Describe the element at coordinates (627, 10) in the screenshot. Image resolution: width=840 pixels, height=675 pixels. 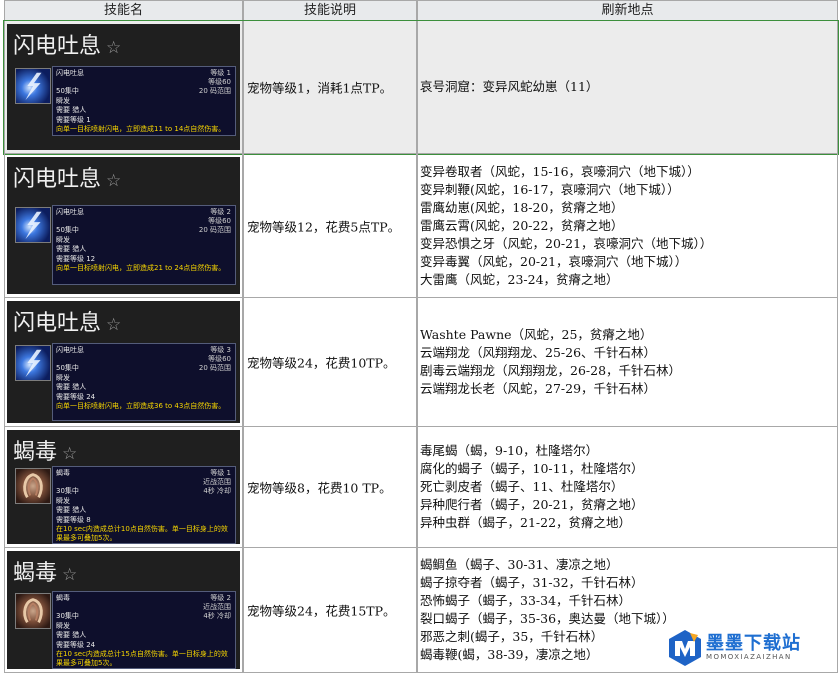
I see `header-refresh-location: 刷新地点` at that location.